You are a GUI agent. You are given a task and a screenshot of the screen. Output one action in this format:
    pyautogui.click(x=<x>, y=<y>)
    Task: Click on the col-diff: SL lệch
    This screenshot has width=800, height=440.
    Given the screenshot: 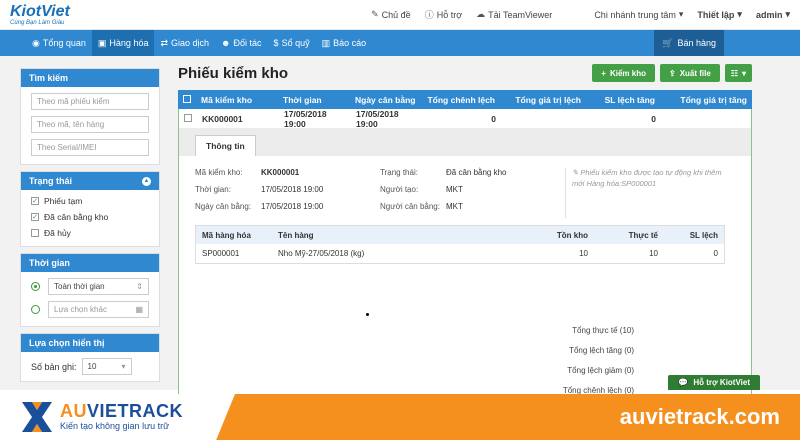 What is the action you would take?
    pyautogui.click(x=703, y=235)
    